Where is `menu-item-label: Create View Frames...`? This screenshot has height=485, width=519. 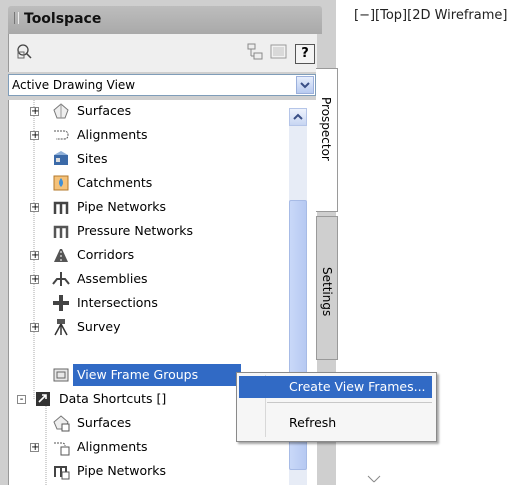 menu-item-label: Create View Frames... is located at coordinates (357, 386).